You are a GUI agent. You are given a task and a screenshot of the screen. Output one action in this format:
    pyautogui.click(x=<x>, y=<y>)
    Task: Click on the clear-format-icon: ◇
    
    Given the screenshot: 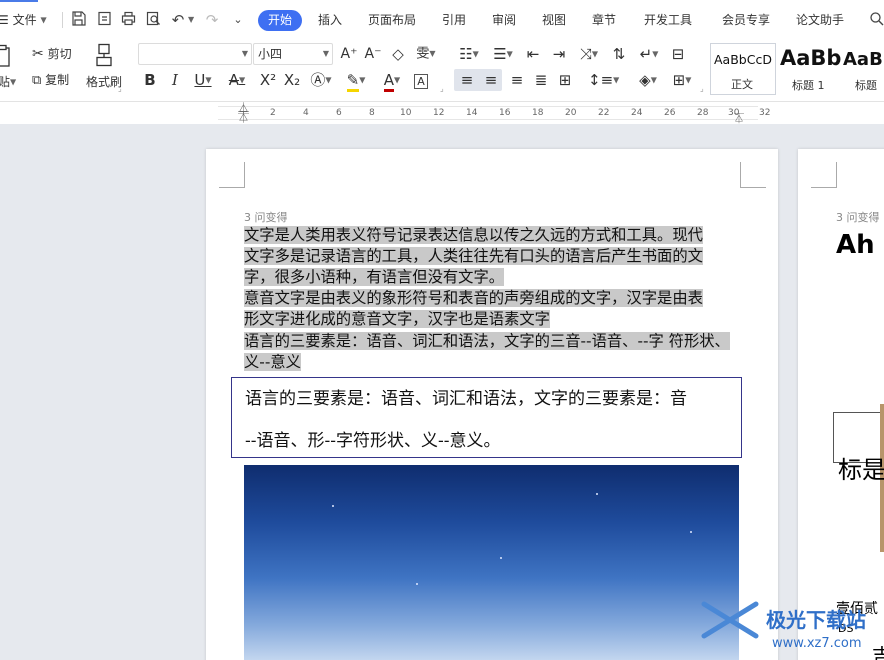 What is the action you would take?
    pyautogui.click(x=398, y=54)
    